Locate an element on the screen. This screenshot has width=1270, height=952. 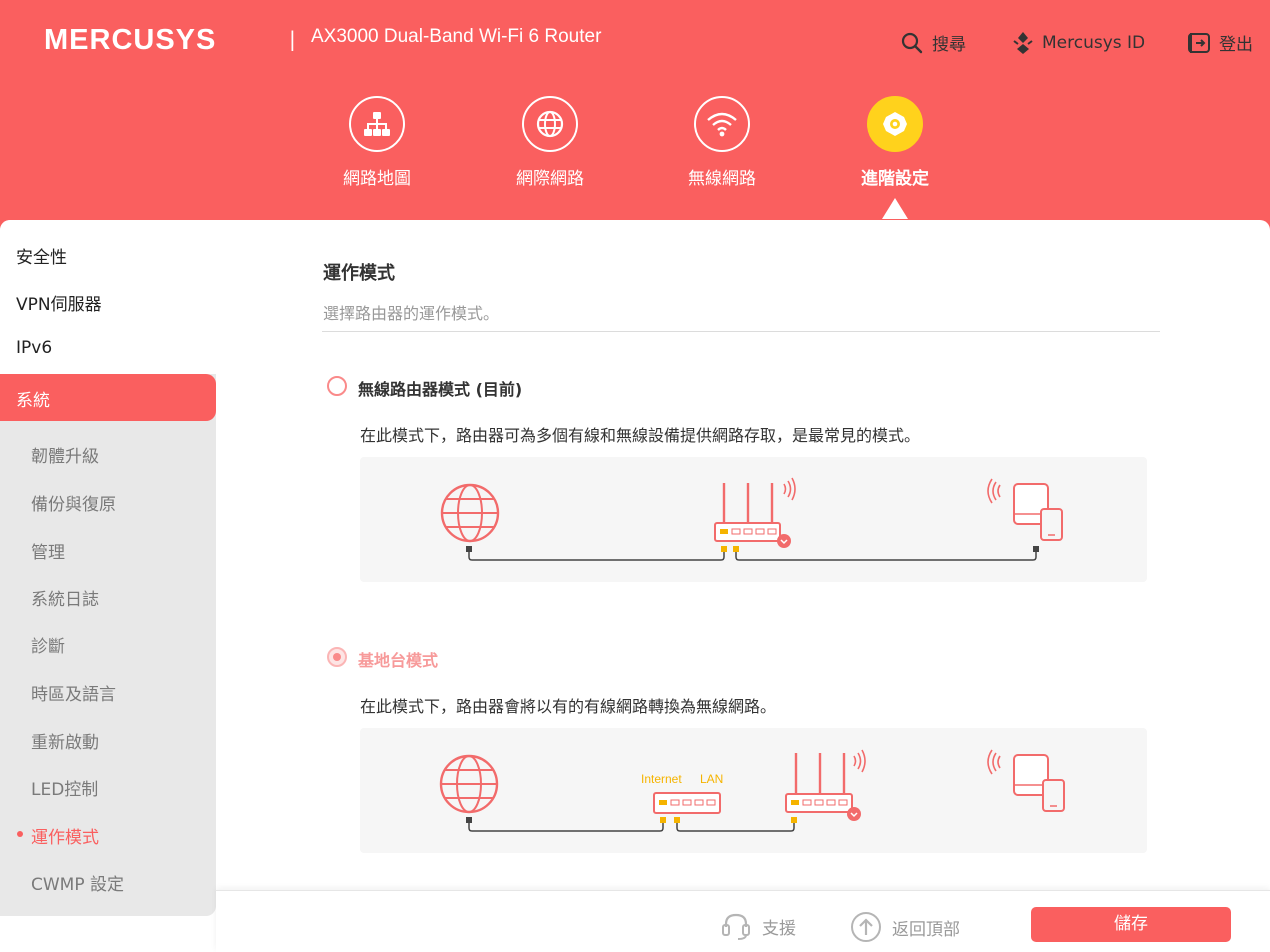
active-nav-pointer is located at coordinates (895, 208).